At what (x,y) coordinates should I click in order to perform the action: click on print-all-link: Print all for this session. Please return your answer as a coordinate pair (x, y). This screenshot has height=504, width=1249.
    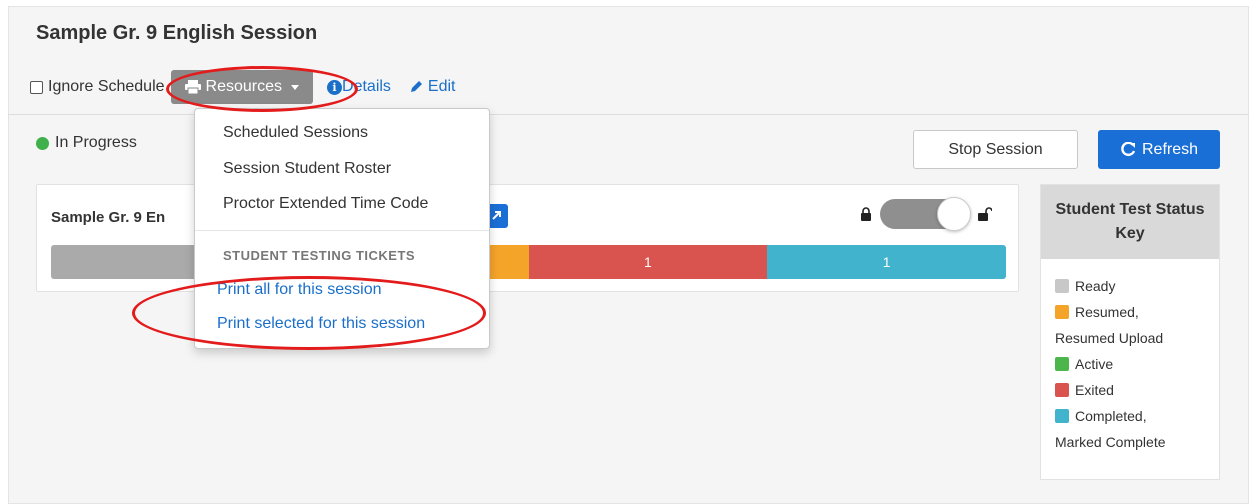
    Looking at the image, I should click on (299, 290).